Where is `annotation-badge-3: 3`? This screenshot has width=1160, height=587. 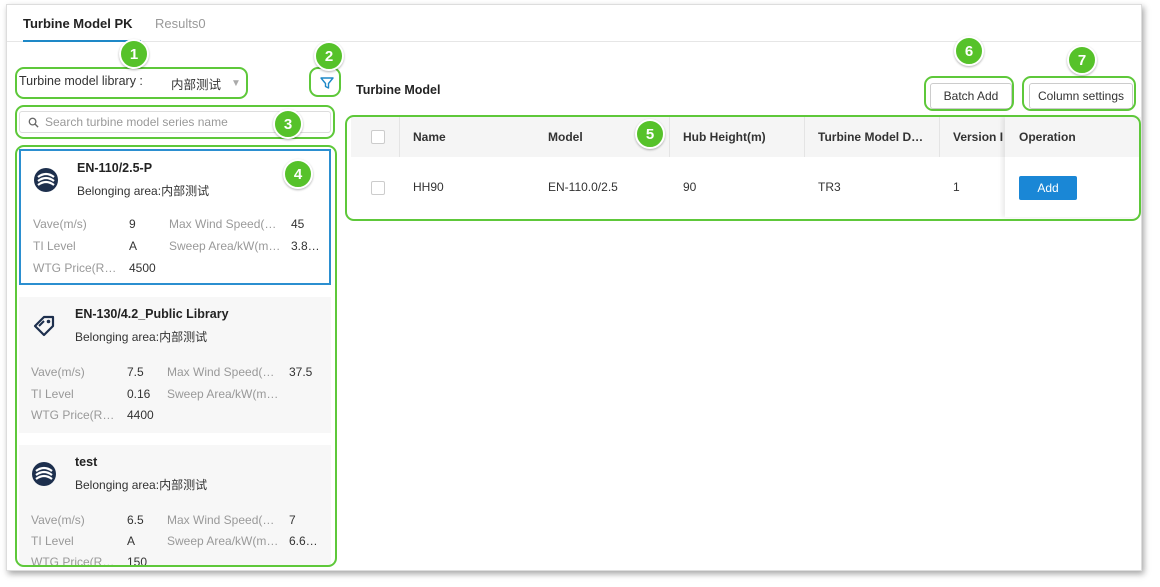
annotation-badge-3: 3 is located at coordinates (288, 124).